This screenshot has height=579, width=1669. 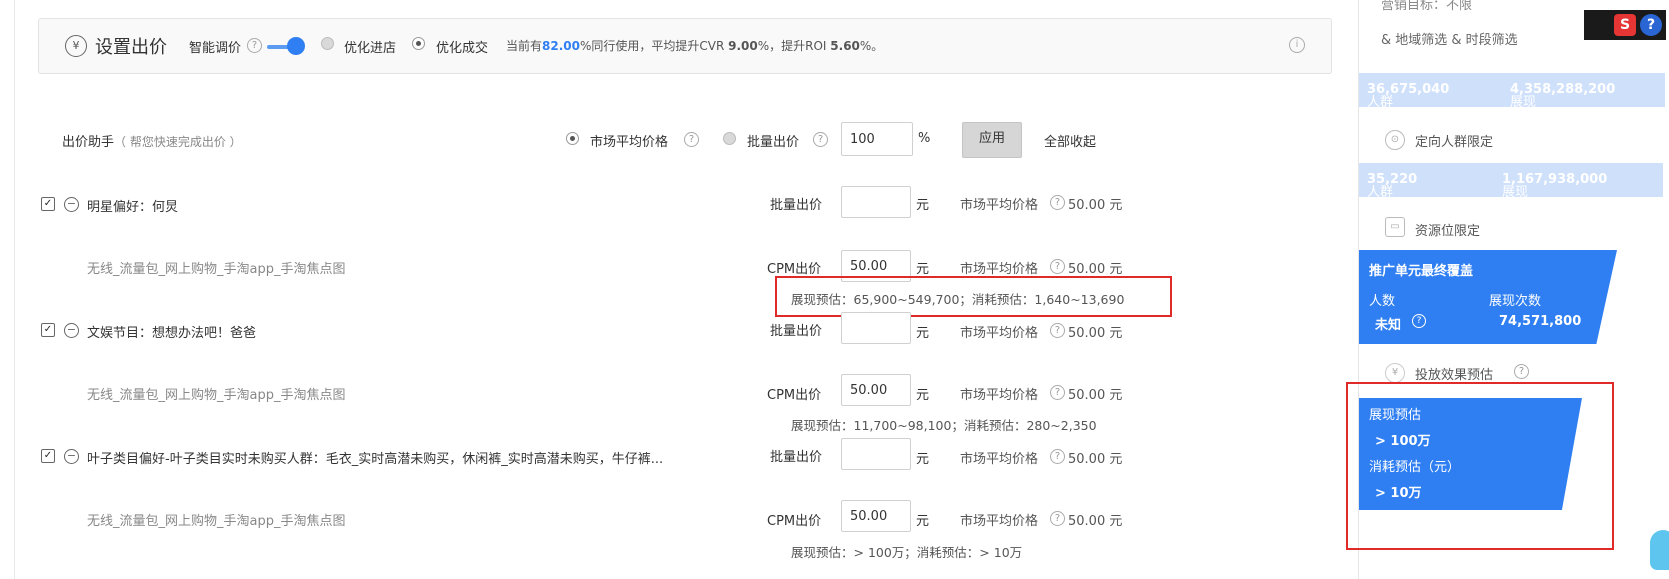 What do you see at coordinates (418, 43) in the screenshot?
I see `opt-deal-radio` at bounding box center [418, 43].